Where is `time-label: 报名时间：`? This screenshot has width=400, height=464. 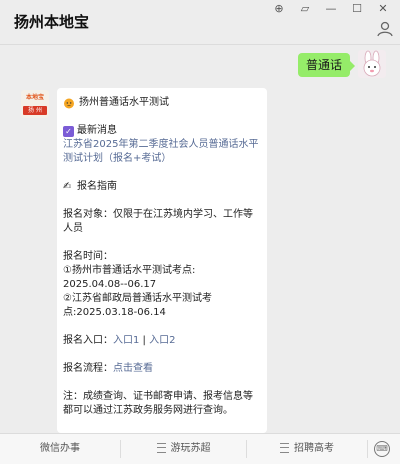 time-label: 报名时间： is located at coordinates (88, 256).